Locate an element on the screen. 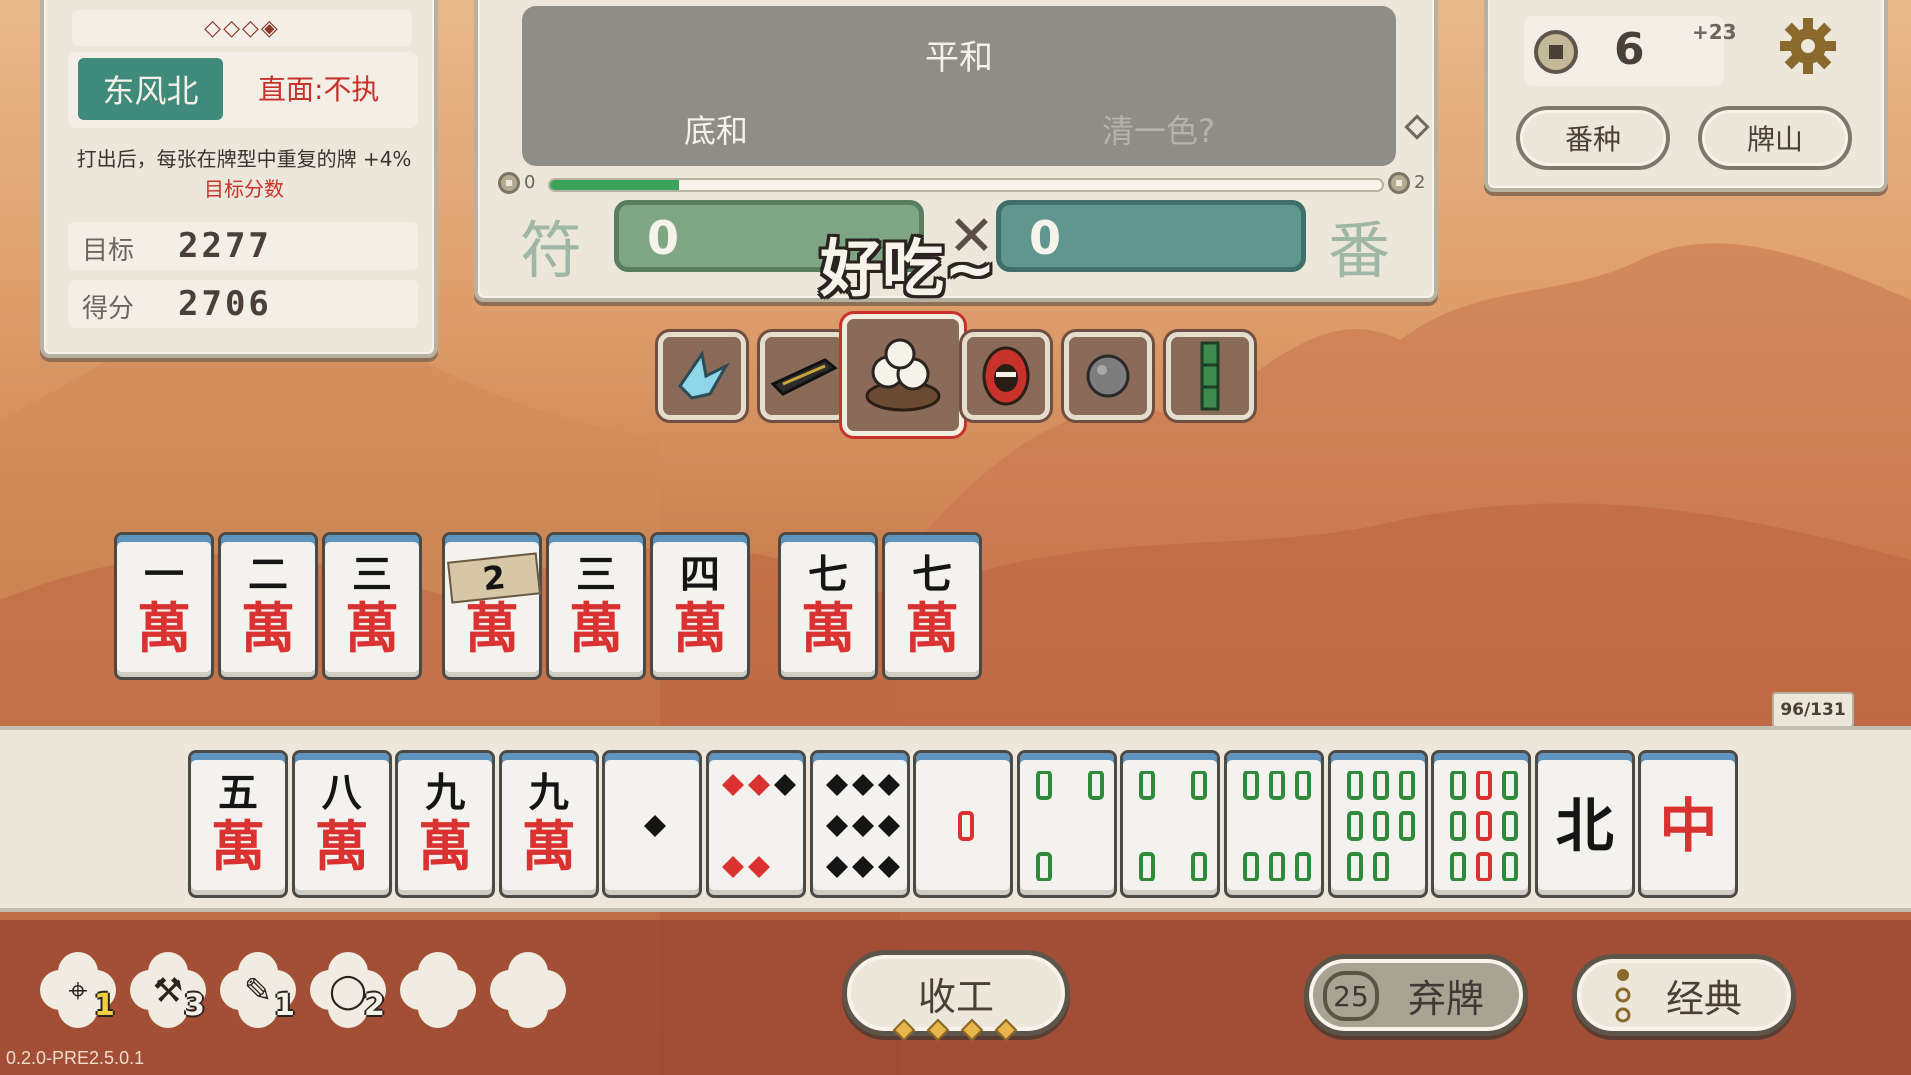 This screenshot has height=1075, width=1911. relic-ink-stick is located at coordinates (804, 376).